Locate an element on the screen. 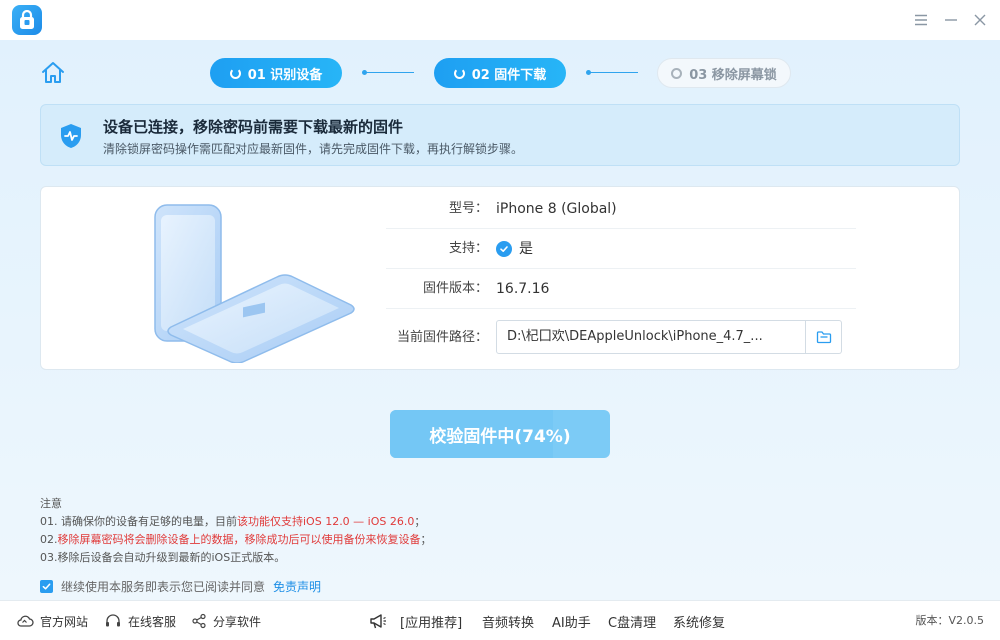  browse-folder-button is located at coordinates (824, 337).